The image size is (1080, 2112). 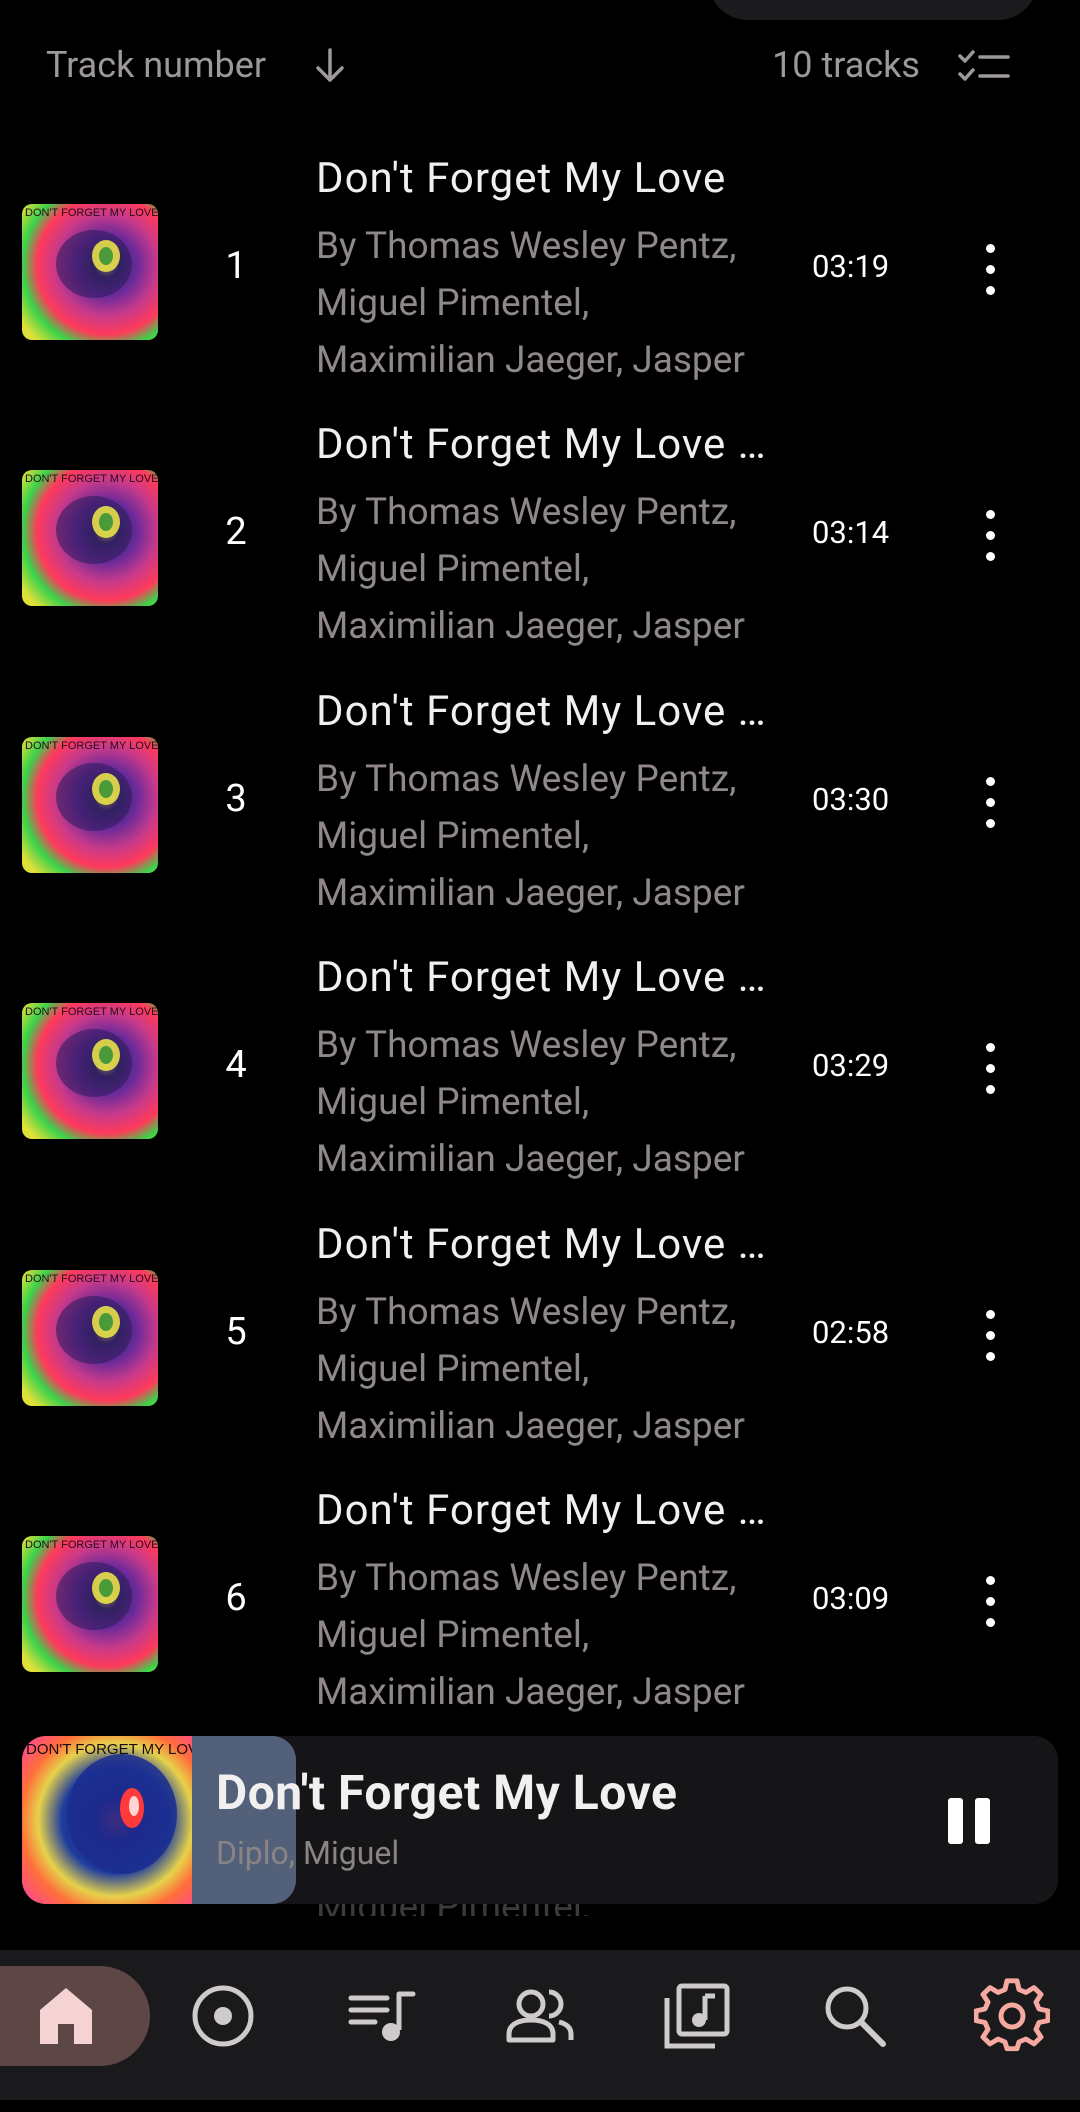 I want to click on home-icon, so click(x=66, y=2016).